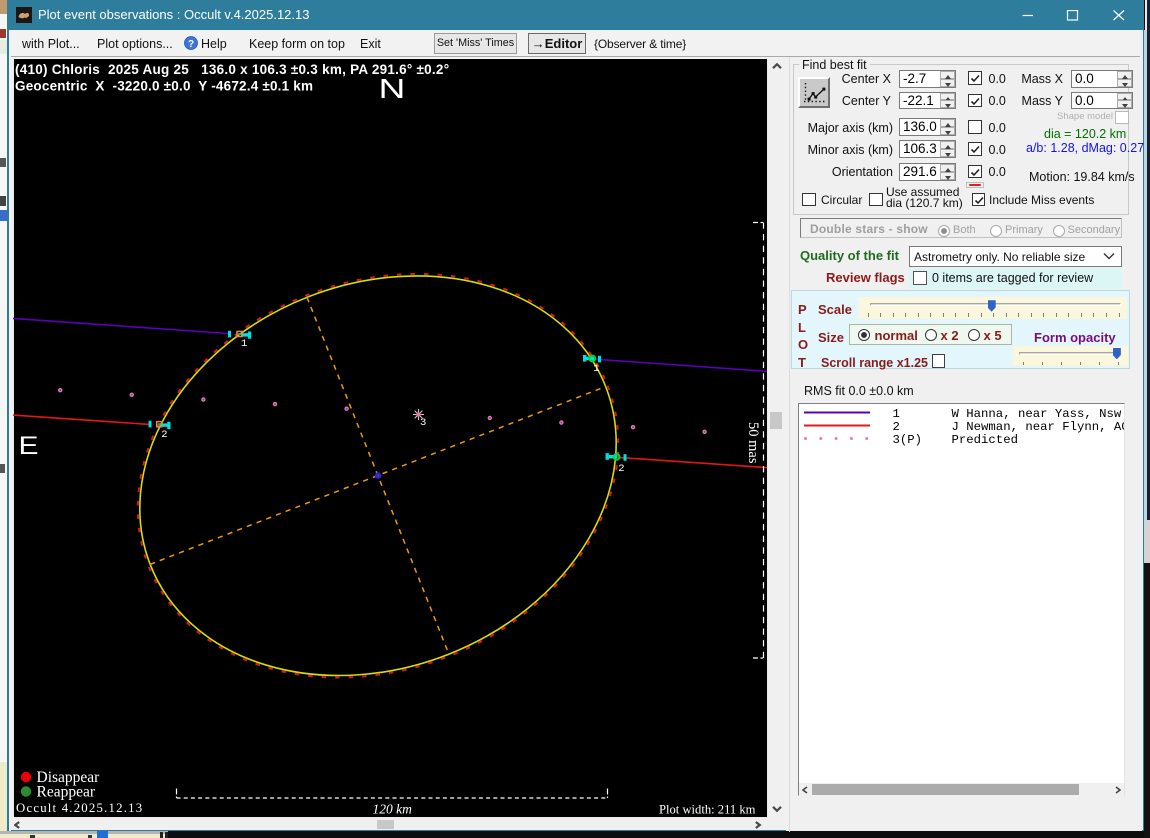 This screenshot has width=1150, height=838. I want to click on svg-text: 3, so click(423, 423).